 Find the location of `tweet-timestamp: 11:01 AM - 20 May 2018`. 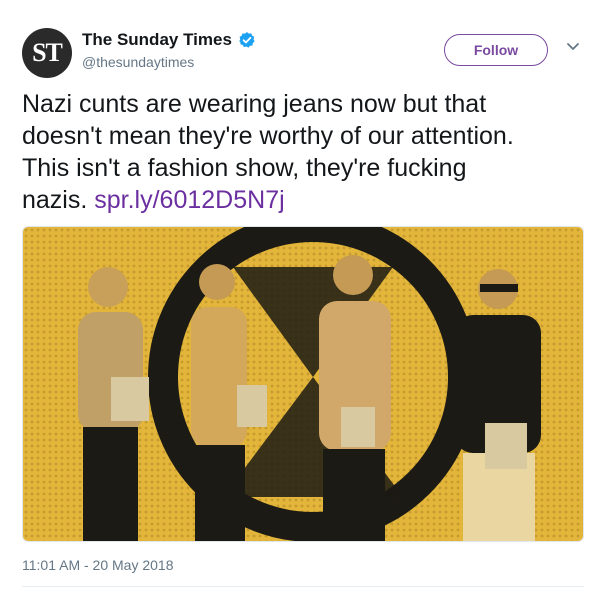

tweet-timestamp: 11:01 AM - 20 May 2018 is located at coordinates (98, 565).